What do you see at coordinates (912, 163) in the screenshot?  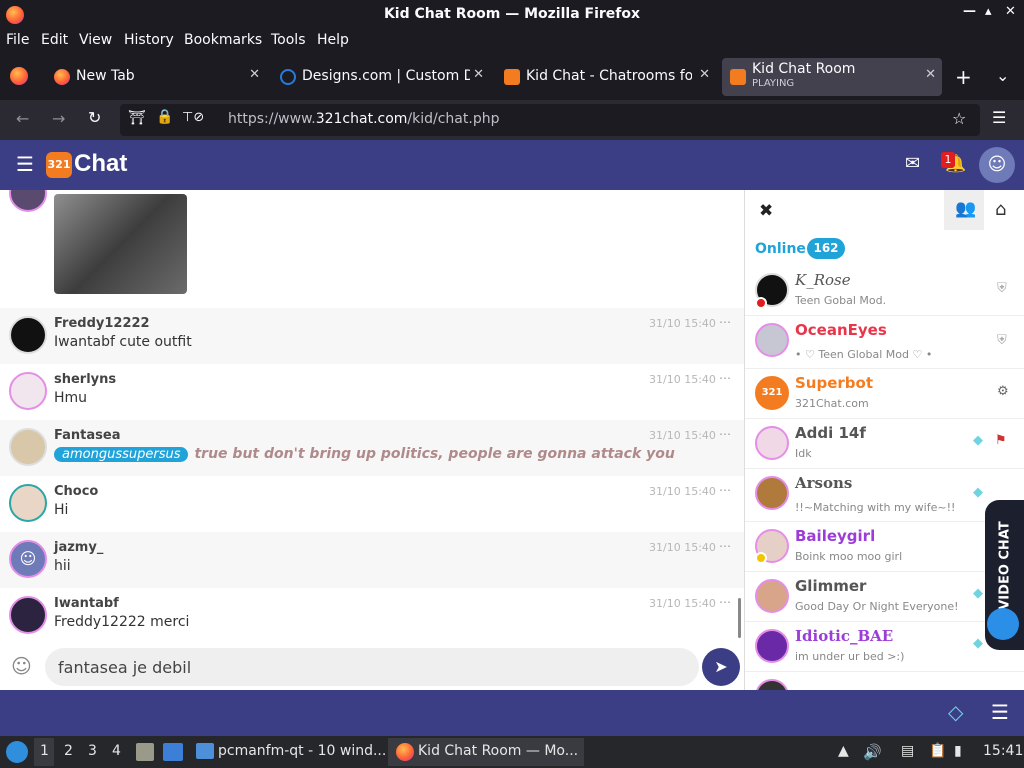 I see `envelope-icon: ✉` at bounding box center [912, 163].